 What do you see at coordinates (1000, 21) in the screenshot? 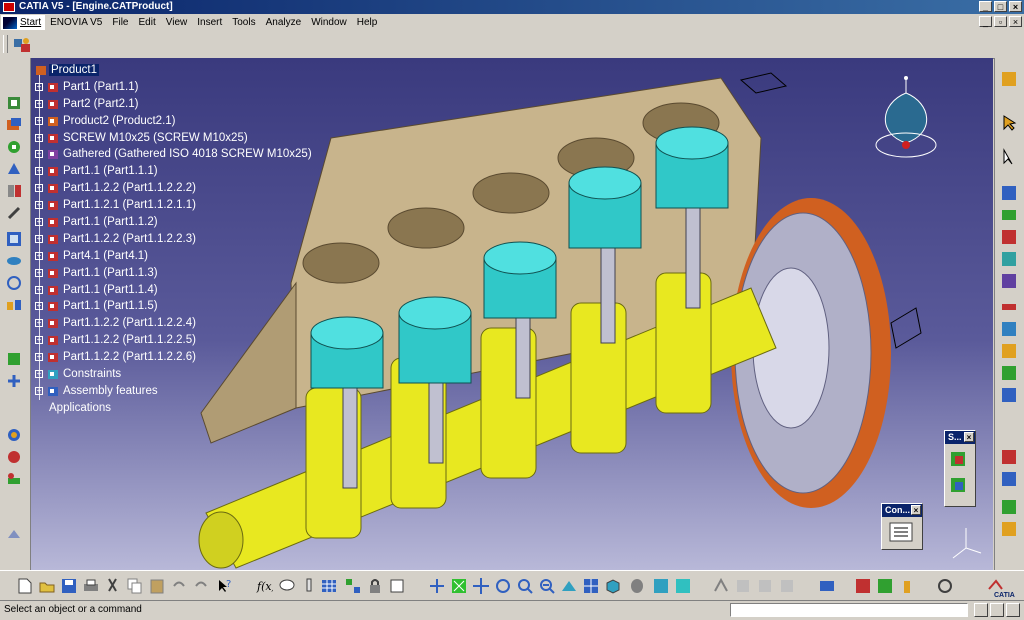
I see `doc-restore-button: ▫` at bounding box center [1000, 21].